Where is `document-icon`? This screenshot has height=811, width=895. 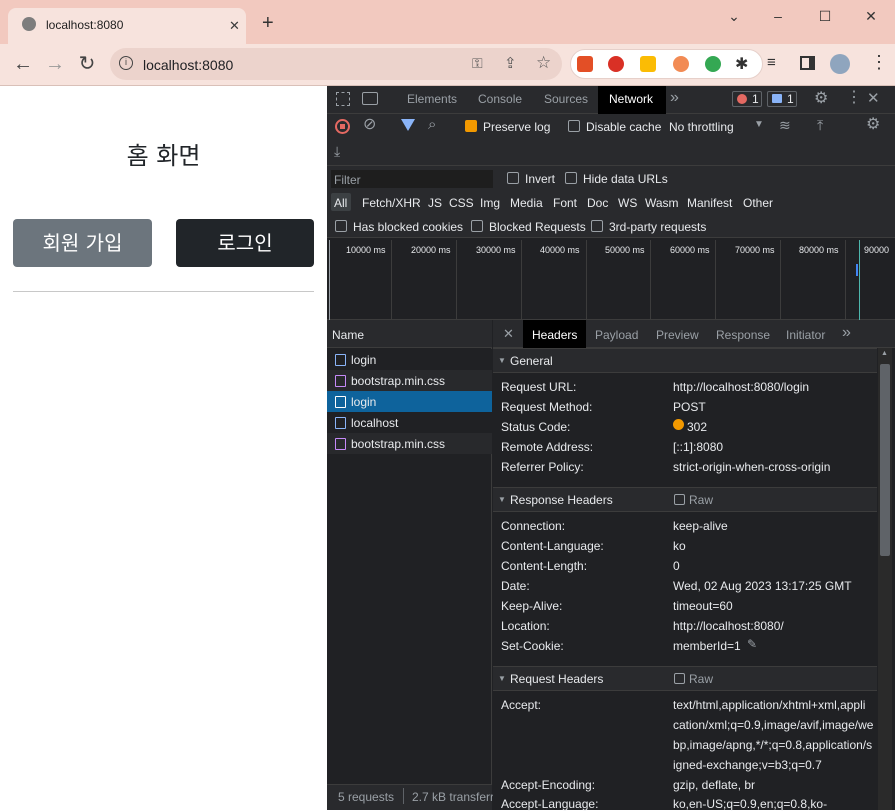 document-icon is located at coordinates (340, 423).